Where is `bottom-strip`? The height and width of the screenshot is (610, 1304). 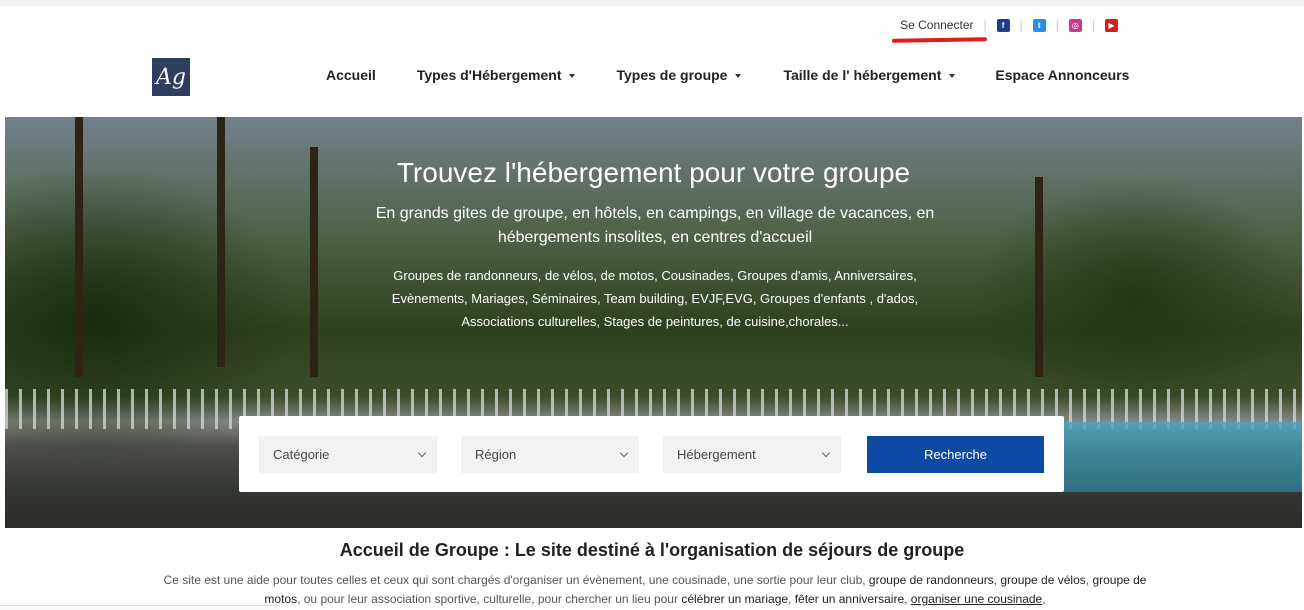 bottom-strip is located at coordinates (140, 607).